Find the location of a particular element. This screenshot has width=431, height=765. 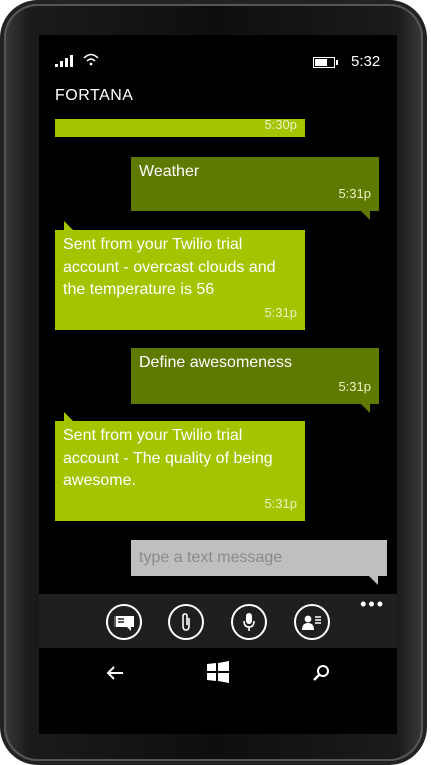

microphone-icon is located at coordinates (249, 622).